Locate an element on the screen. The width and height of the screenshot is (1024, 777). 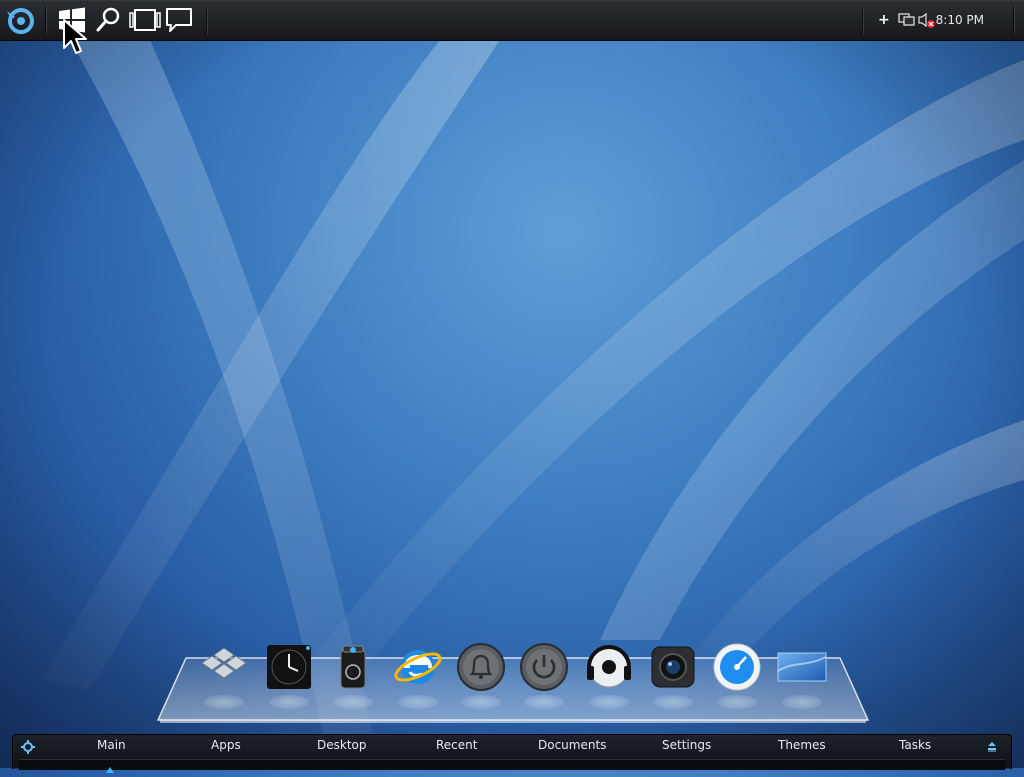
menu-item-desktop: Desktop is located at coordinates (342, 745).